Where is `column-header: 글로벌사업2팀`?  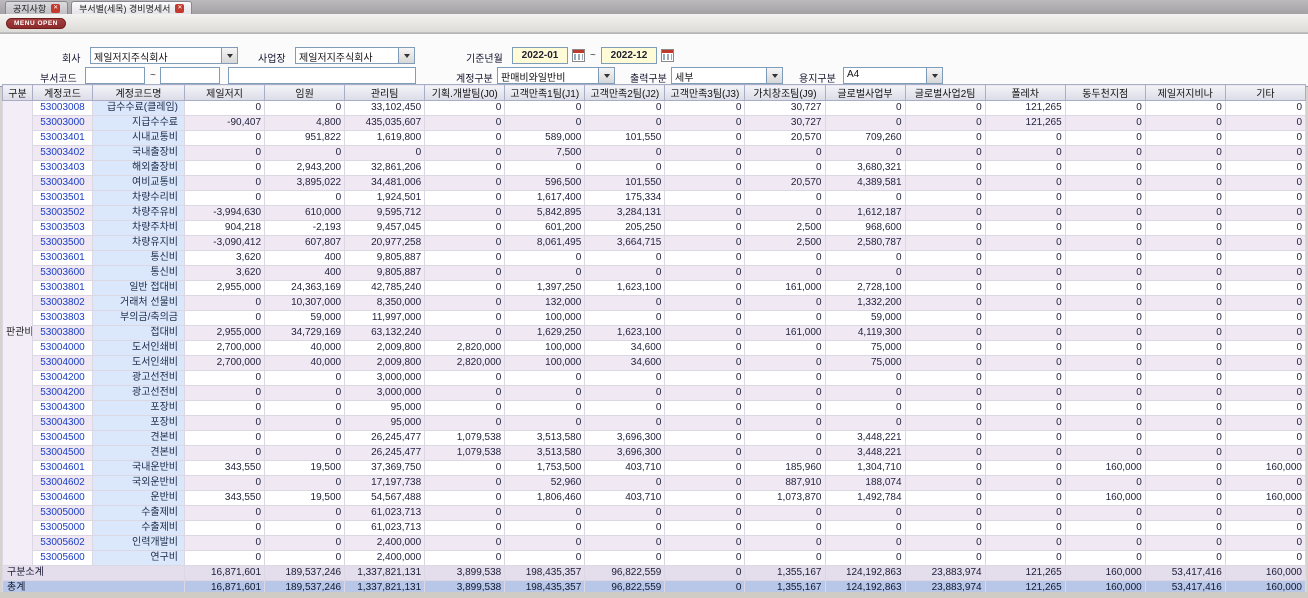 column-header: 글로벌사업2팀 is located at coordinates (945, 92).